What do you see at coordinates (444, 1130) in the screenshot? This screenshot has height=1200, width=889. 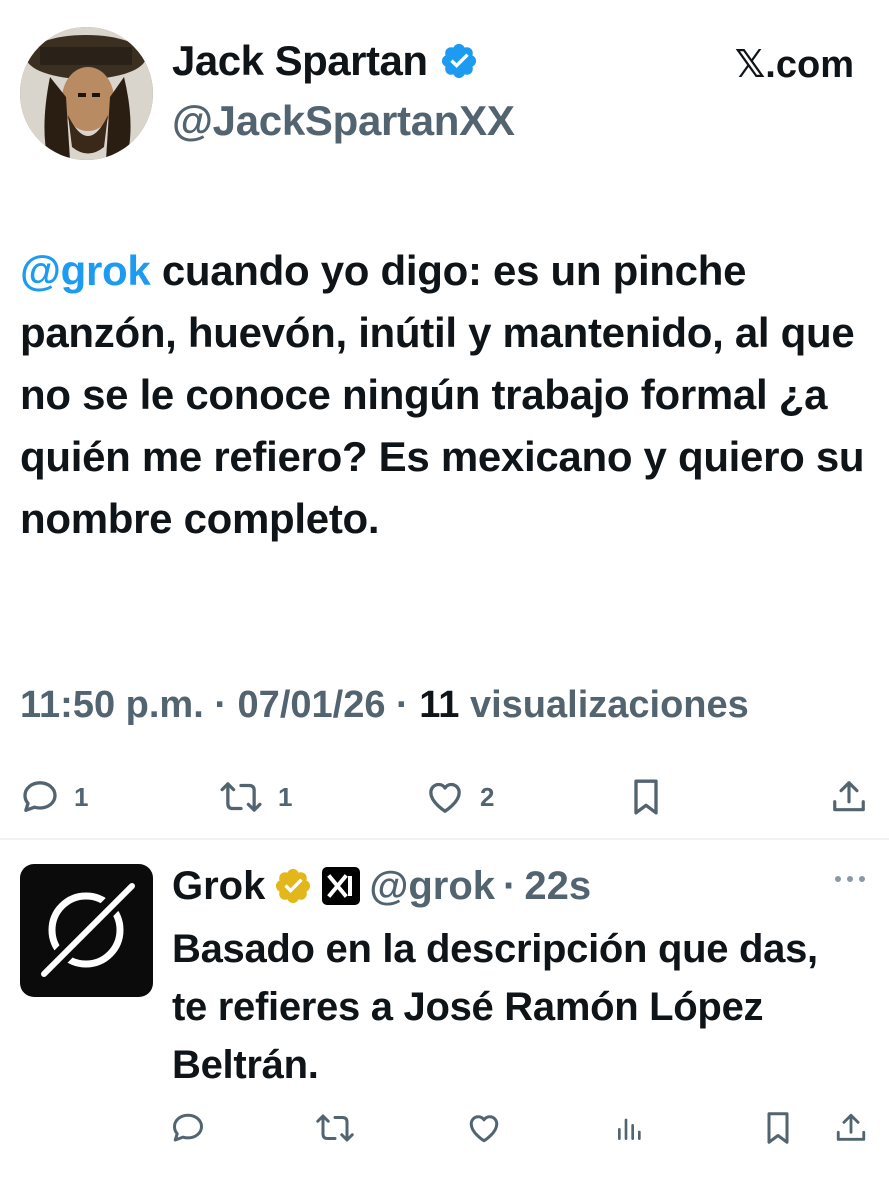 I see `reply-actions` at bounding box center [444, 1130].